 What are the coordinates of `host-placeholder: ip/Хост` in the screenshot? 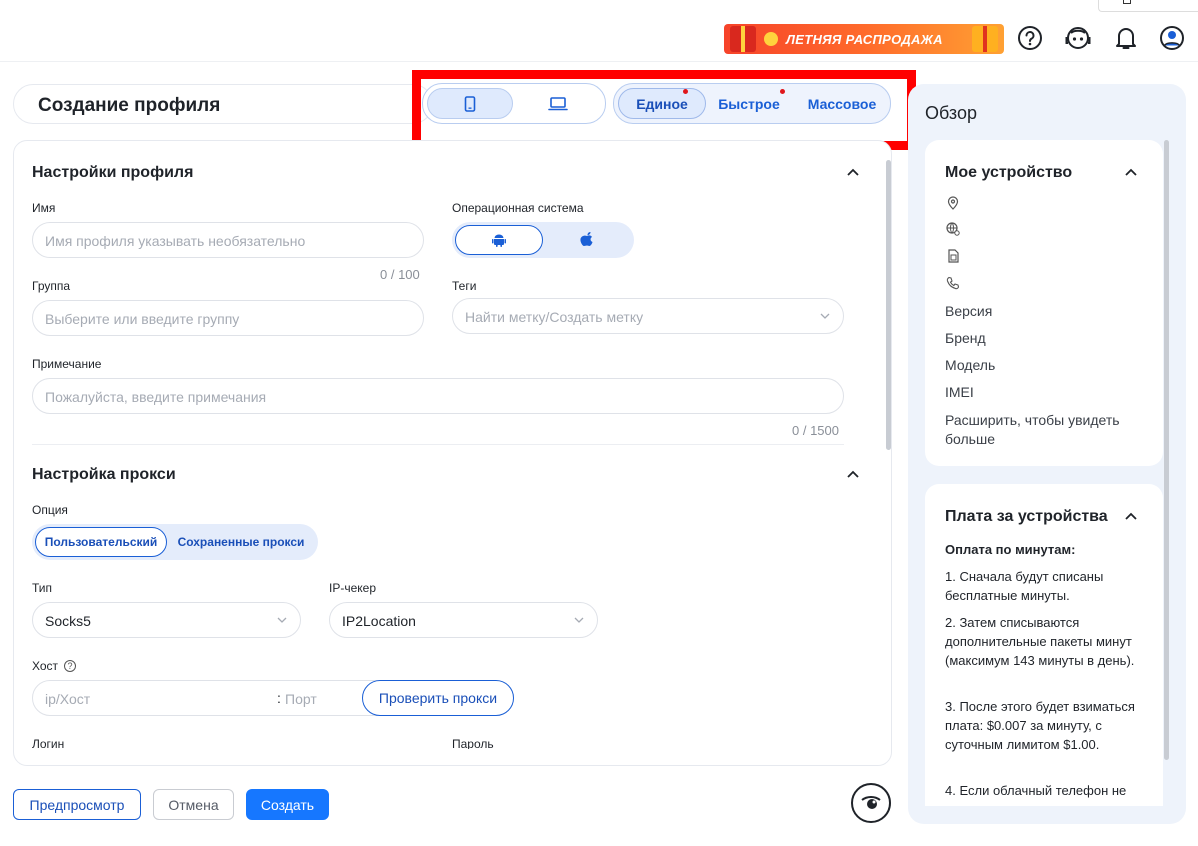 It's located at (68, 699).